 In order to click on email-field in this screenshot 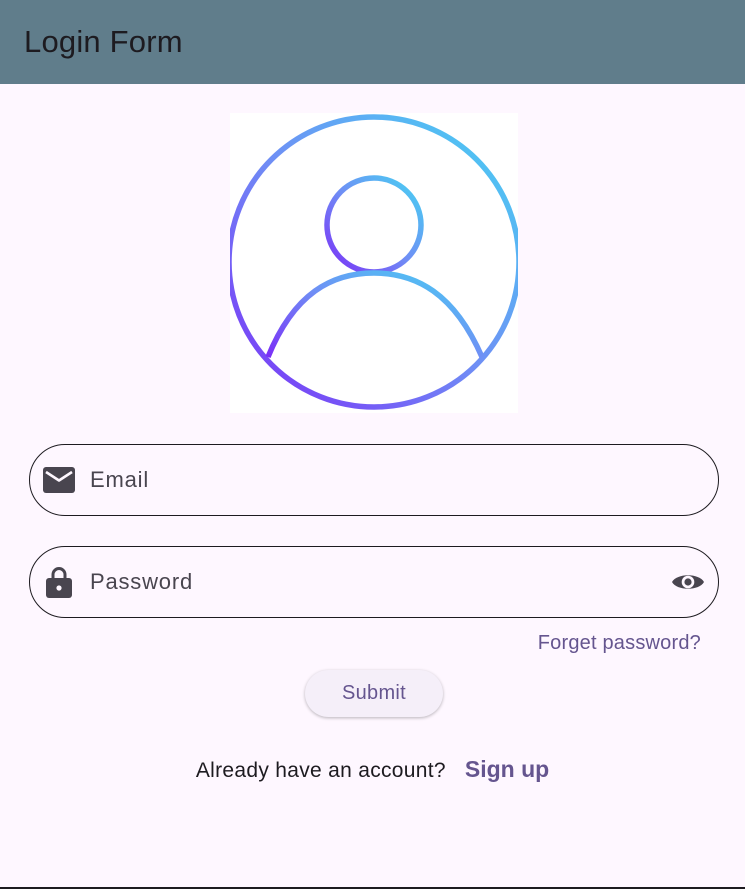, I will do `click(374, 480)`.